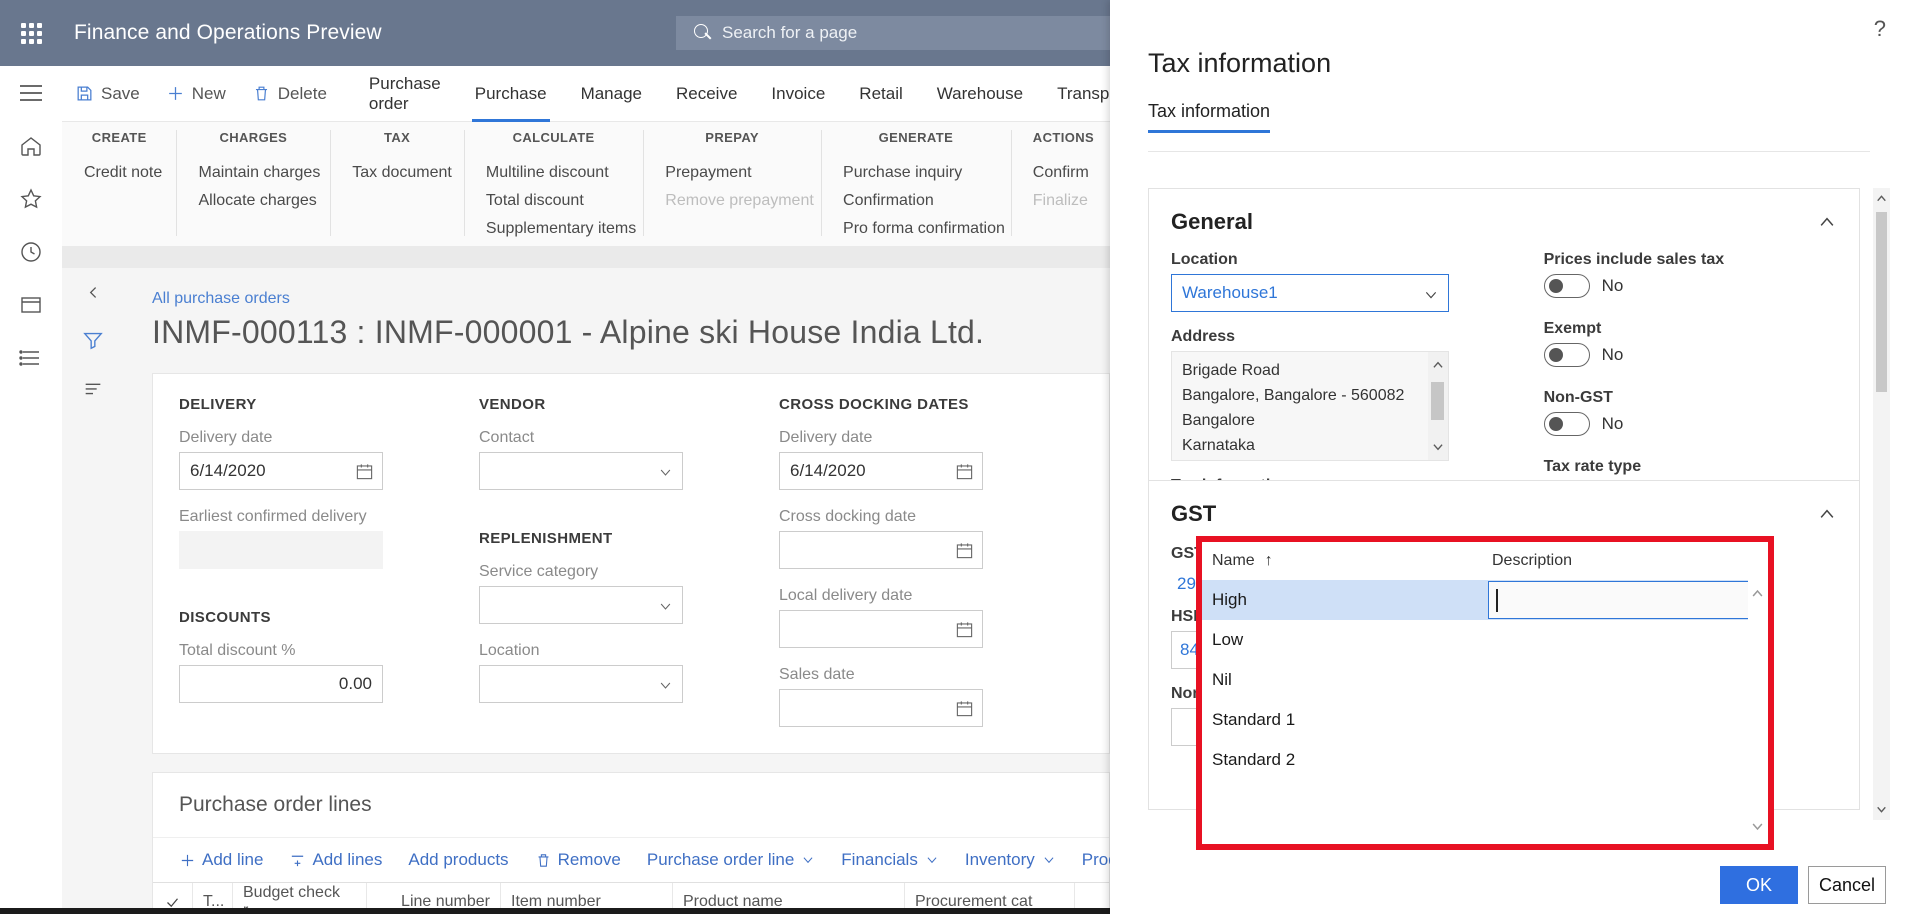  I want to click on action-maintain-charges: Maintain charges, so click(259, 173).